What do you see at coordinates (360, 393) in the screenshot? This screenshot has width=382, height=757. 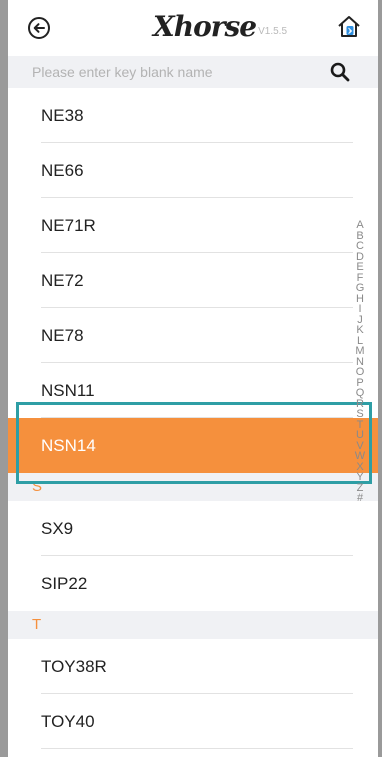 I see `index-letter: Q` at bounding box center [360, 393].